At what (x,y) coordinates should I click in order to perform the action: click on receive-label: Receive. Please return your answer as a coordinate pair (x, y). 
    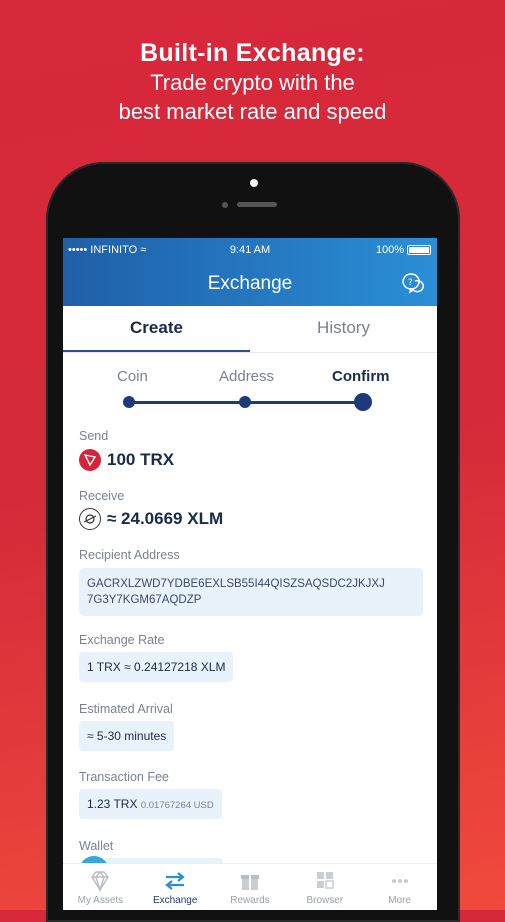
    Looking at the image, I should click on (102, 496).